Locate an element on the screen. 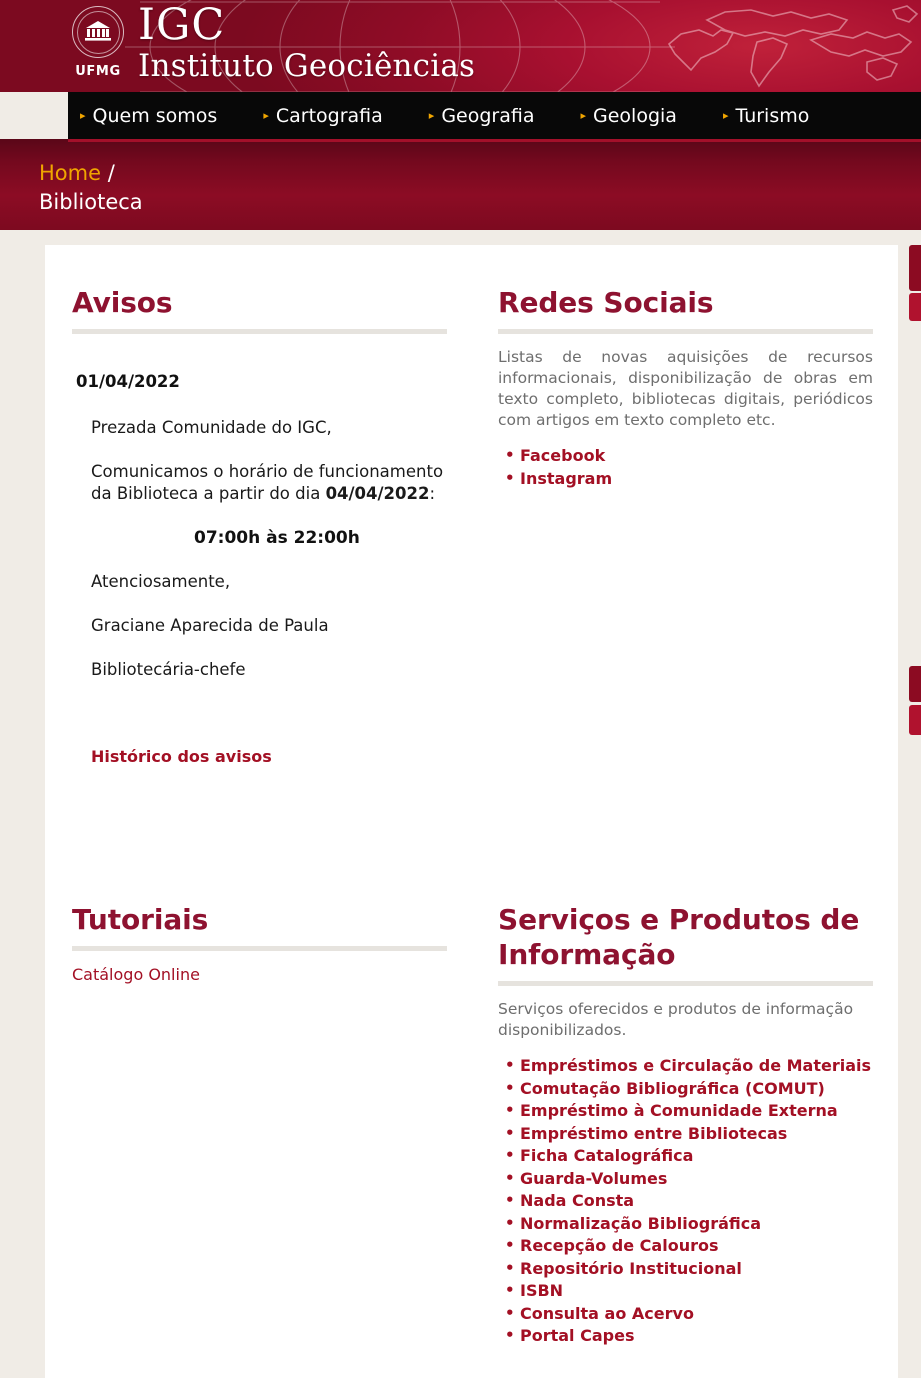  link-facebook: Facebook is located at coordinates (689, 456).